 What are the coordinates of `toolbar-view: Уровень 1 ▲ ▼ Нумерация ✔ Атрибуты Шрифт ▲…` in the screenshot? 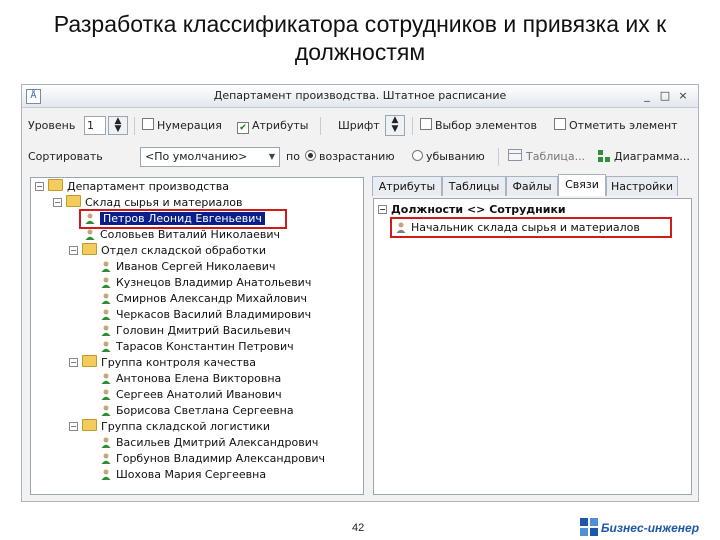 It's located at (360, 126).